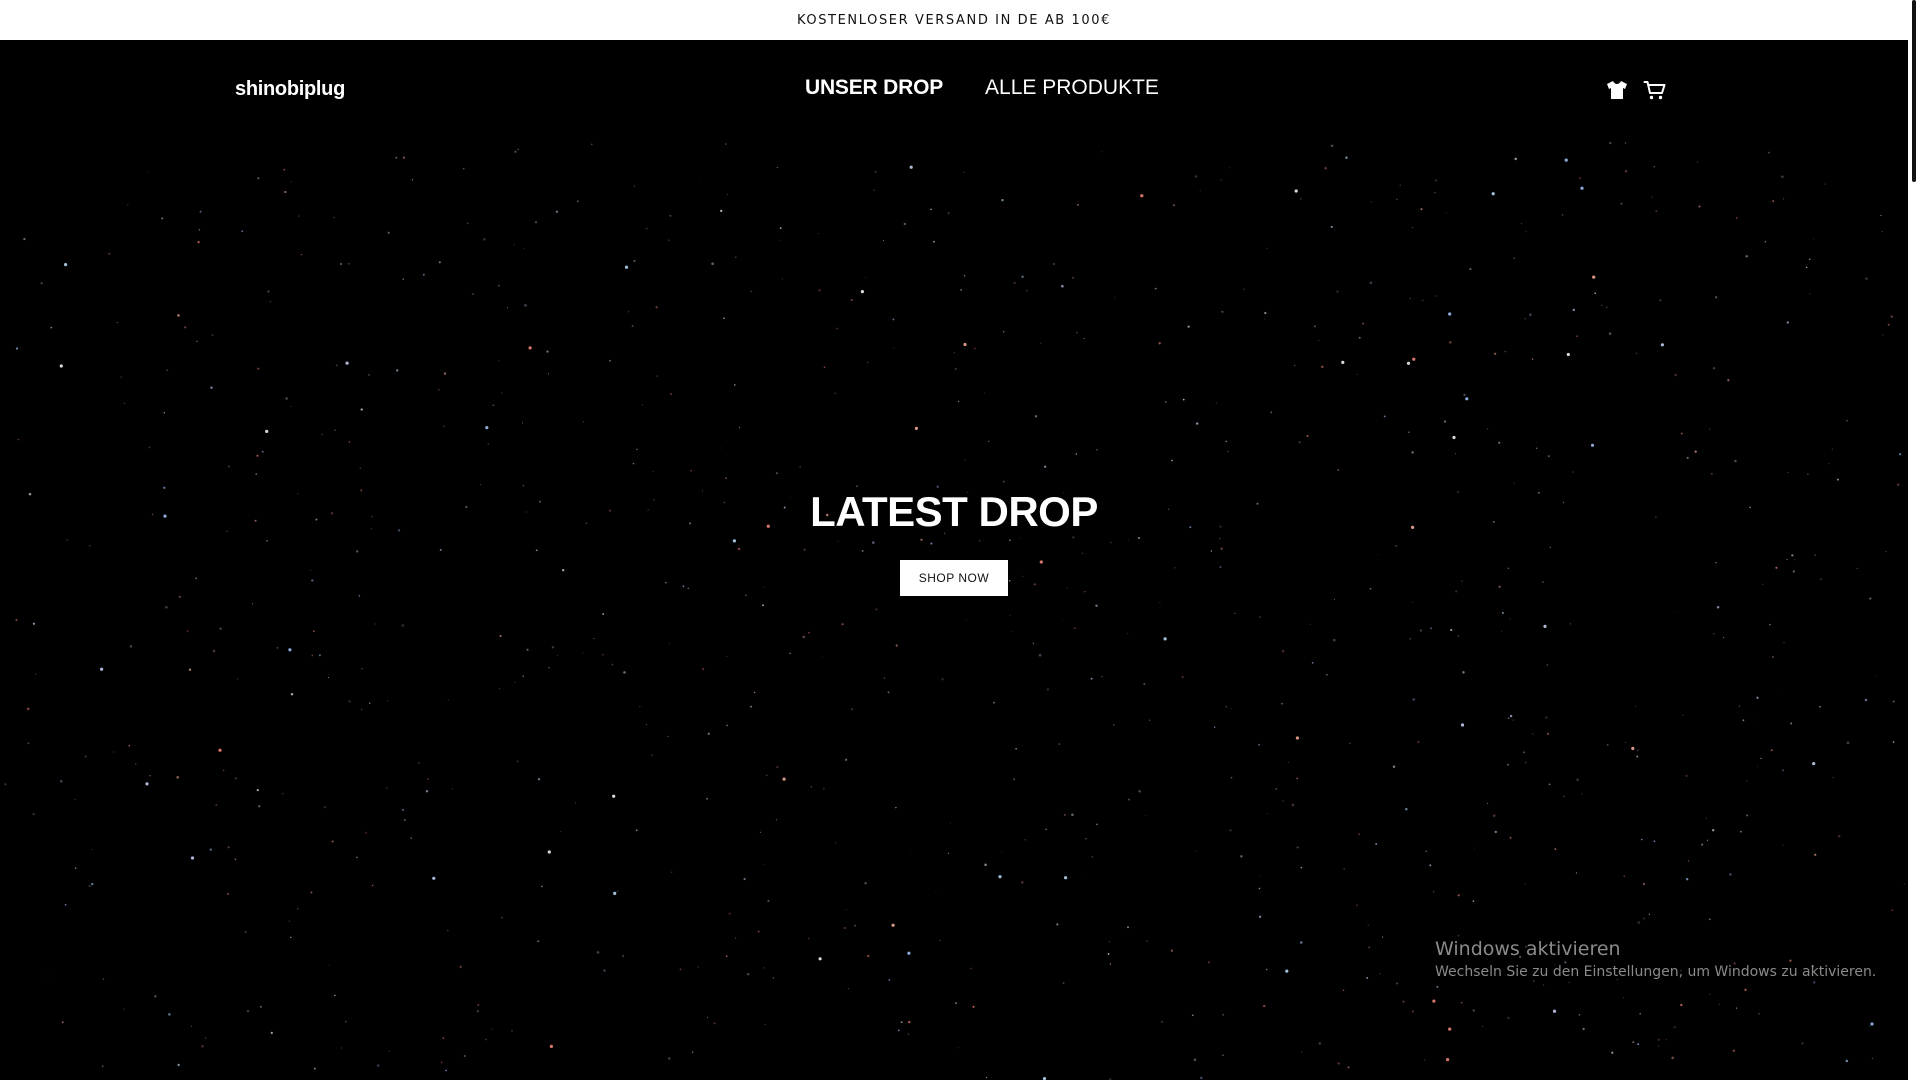 The image size is (1920, 1080). What do you see at coordinates (1655, 90) in the screenshot?
I see `cart-icon` at bounding box center [1655, 90].